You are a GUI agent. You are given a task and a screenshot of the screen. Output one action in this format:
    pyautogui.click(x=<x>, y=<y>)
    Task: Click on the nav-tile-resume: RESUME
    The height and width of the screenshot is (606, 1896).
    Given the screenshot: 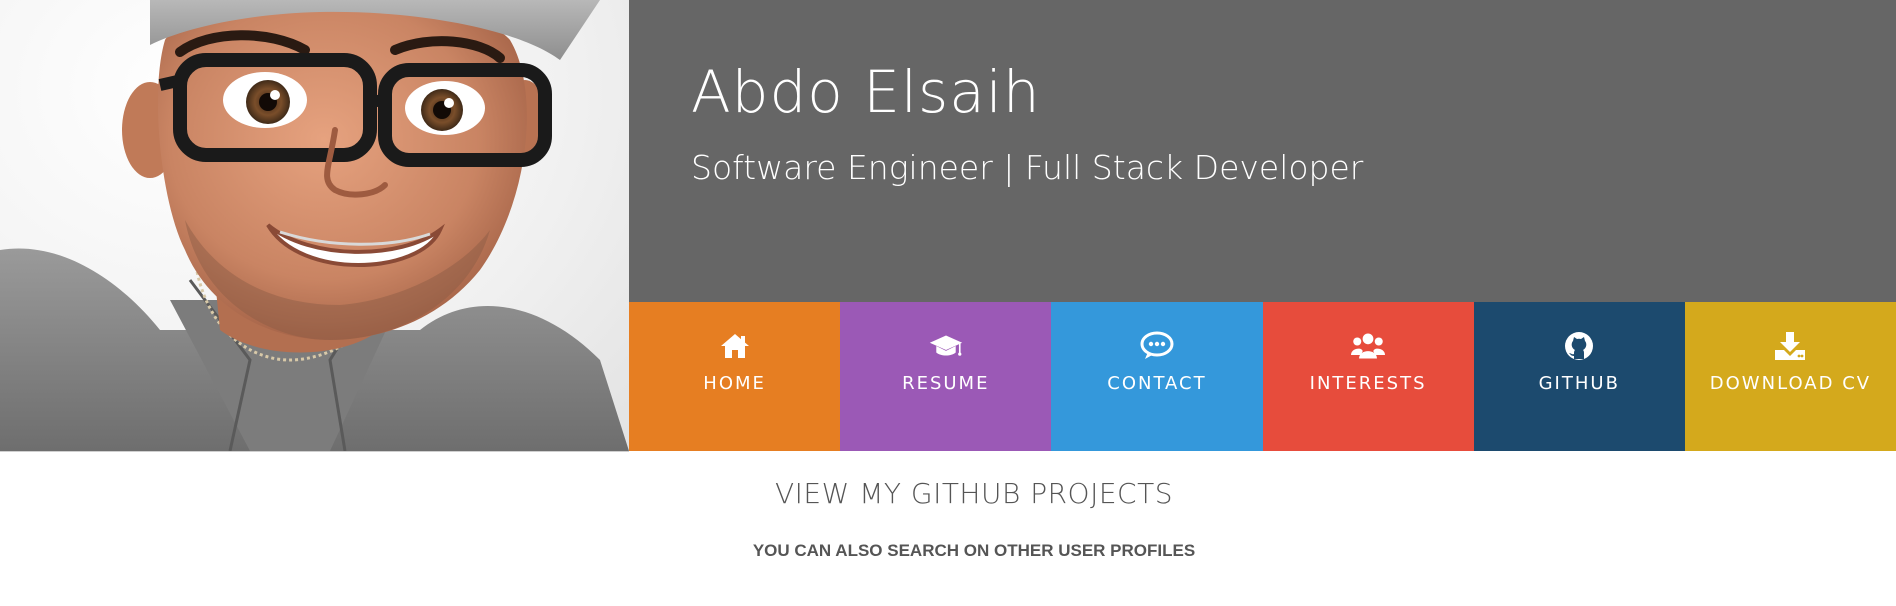 What is the action you would take?
    pyautogui.click(x=946, y=376)
    